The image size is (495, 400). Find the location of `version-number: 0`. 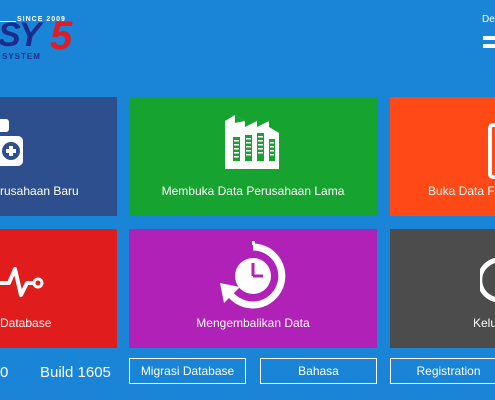

version-number: 0 is located at coordinates (4, 372).